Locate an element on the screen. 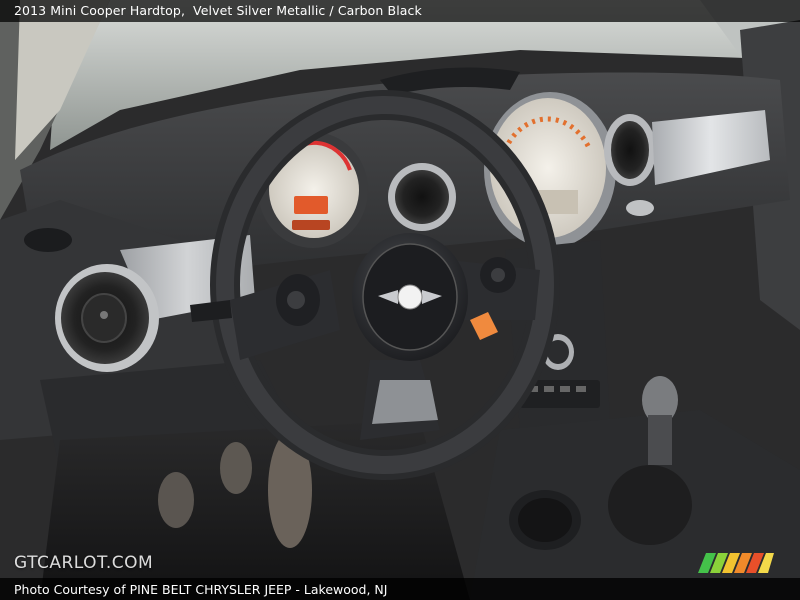 This screenshot has width=800, height=600. site-watermark: GTCARLOT.COM is located at coordinates (84, 563).